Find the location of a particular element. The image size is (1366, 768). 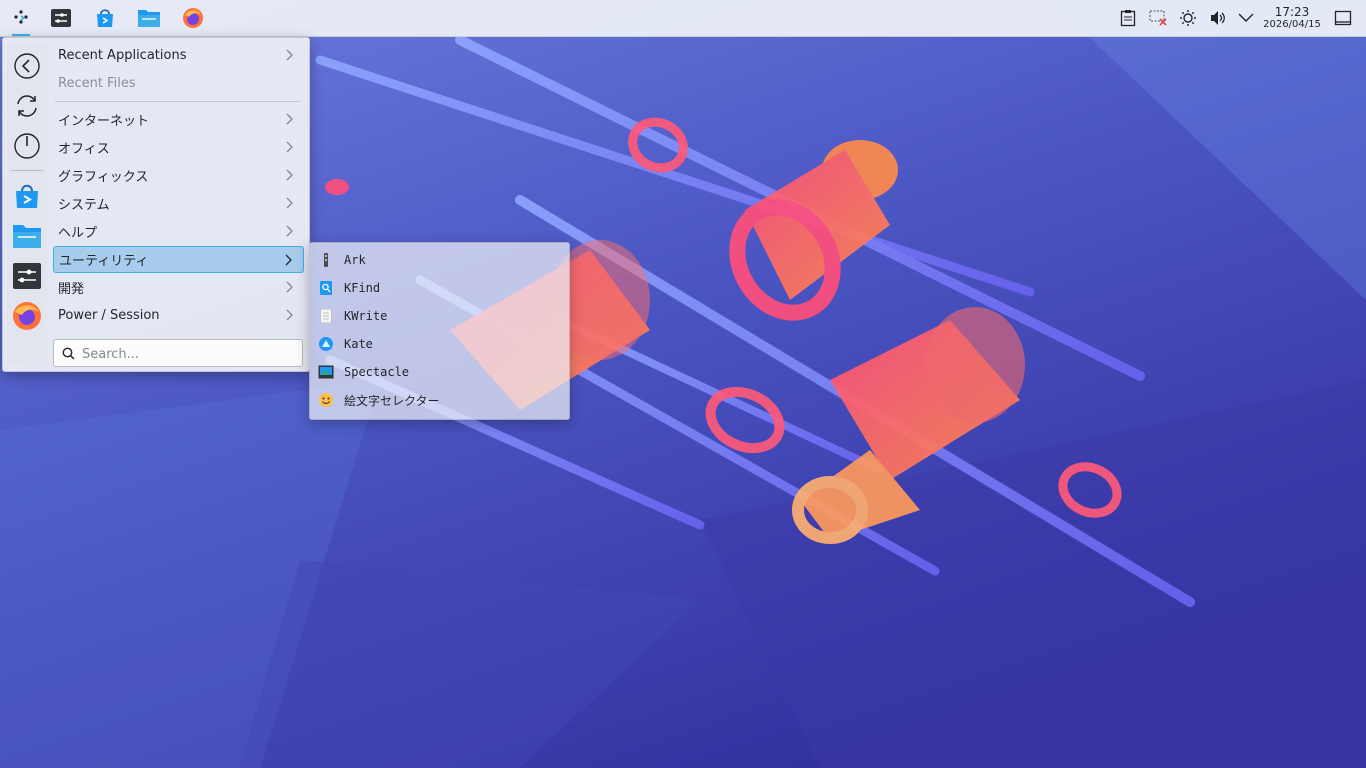

taskbar-dolphin is located at coordinates (149, 18).